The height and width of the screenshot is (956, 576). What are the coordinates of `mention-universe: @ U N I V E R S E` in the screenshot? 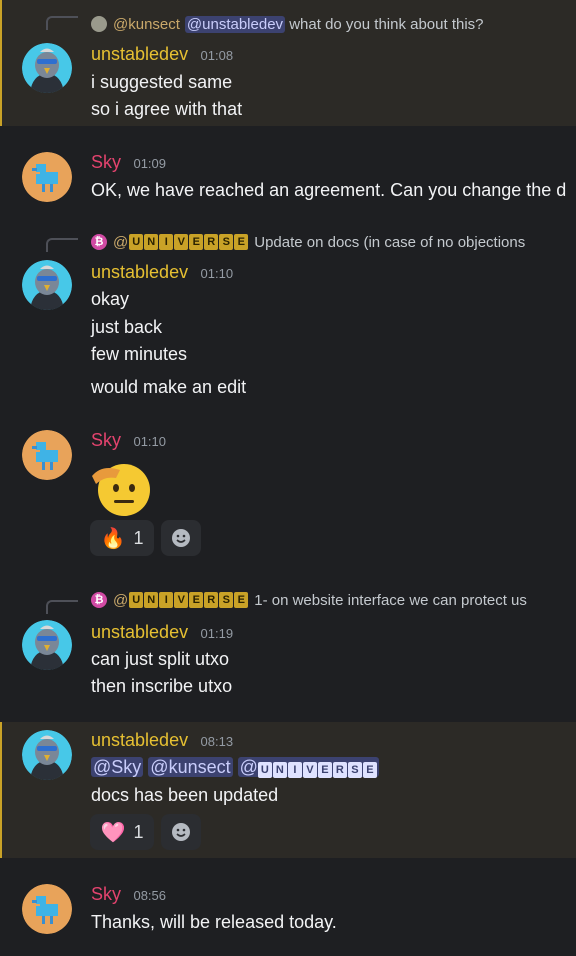 It's located at (308, 767).